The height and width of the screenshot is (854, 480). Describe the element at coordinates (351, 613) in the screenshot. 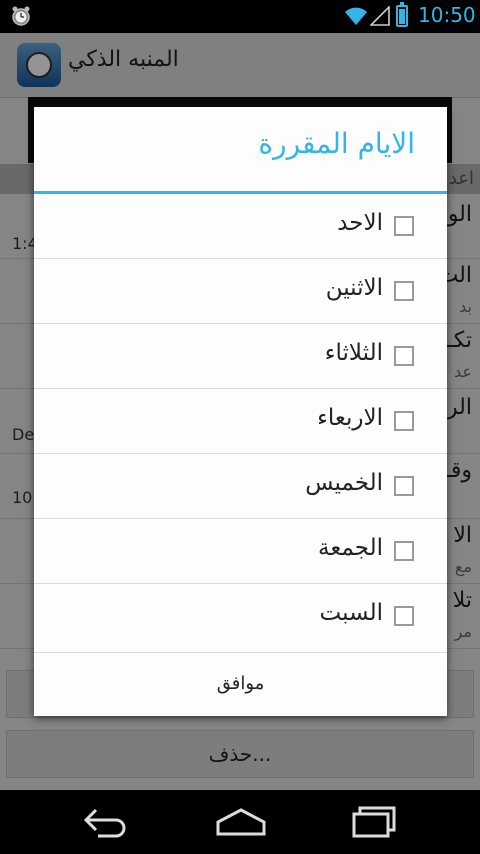

I see `day-label: السبت` at that location.